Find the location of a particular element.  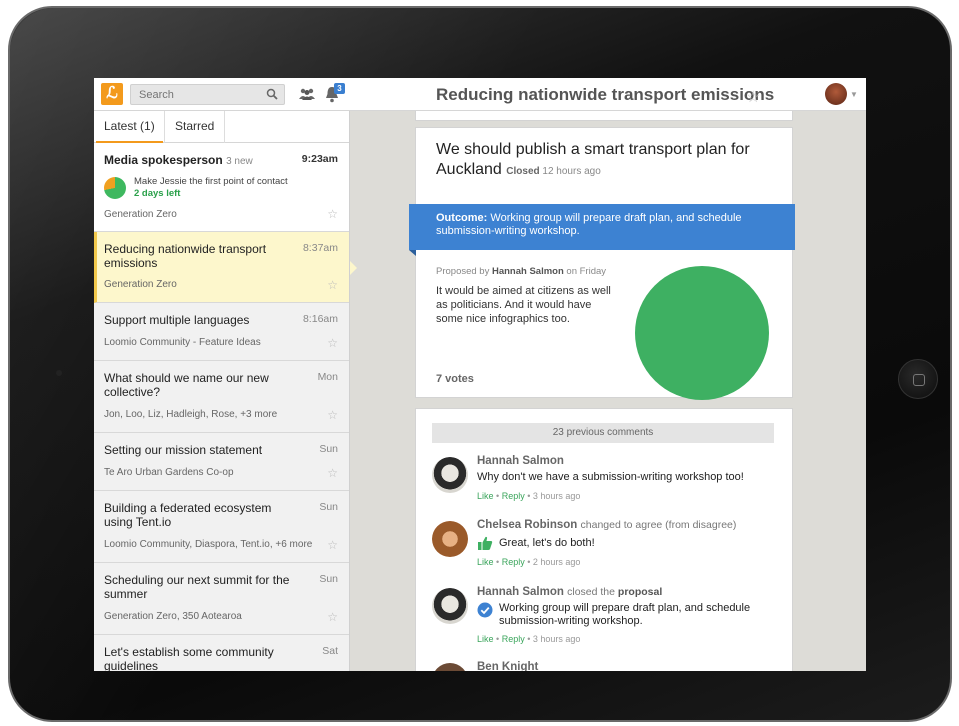

loomio-logo: ℒ is located at coordinates (112, 94).